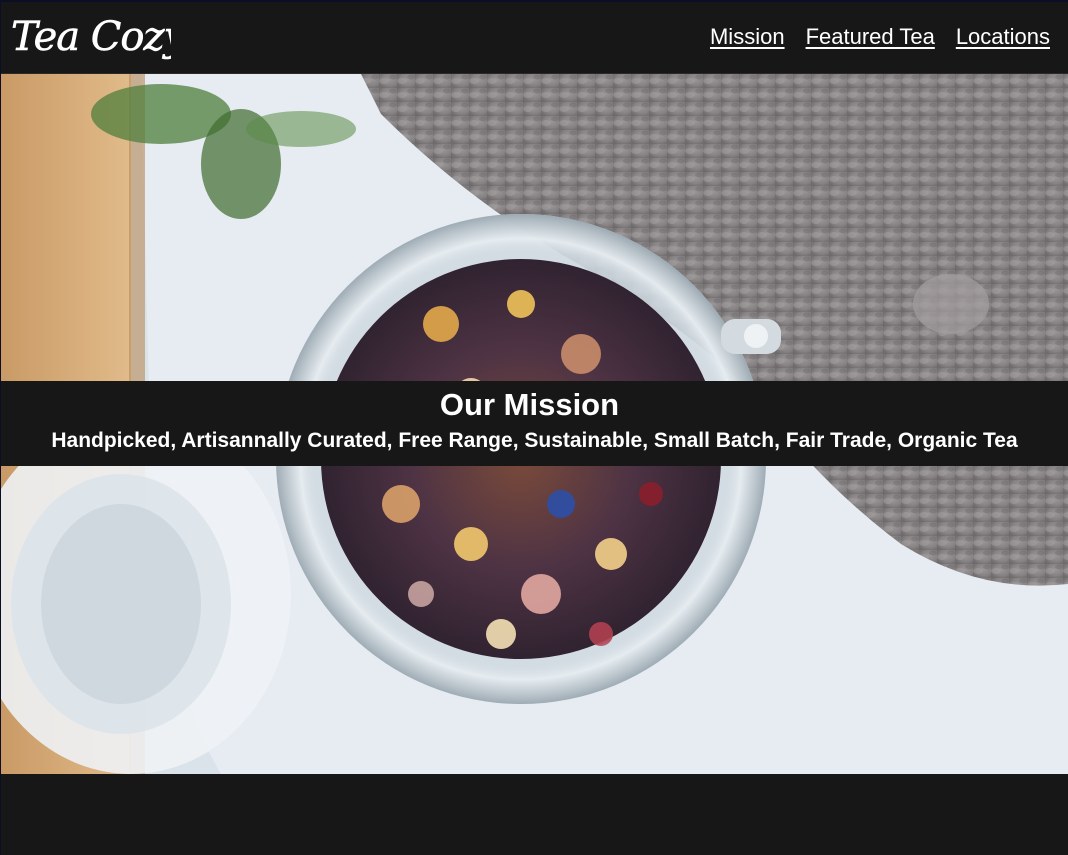 Image resolution: width=1068 pixels, height=855 pixels. Describe the element at coordinates (1003, 37) in the screenshot. I see `nav-link-locations: Locations` at that location.